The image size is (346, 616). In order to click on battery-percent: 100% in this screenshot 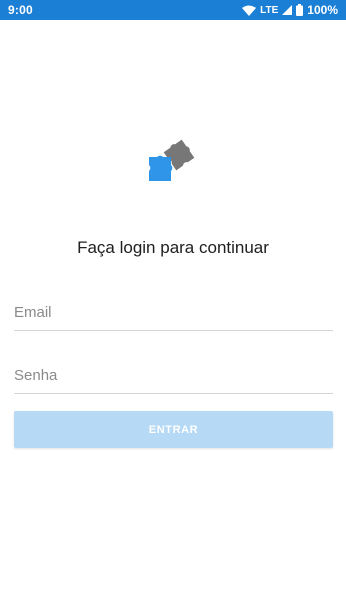, I will do `click(322, 10)`.